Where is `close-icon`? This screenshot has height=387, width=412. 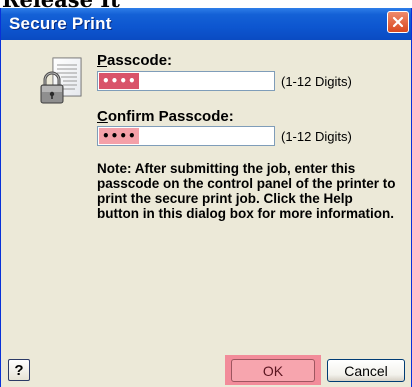 close-icon is located at coordinates (398, 22).